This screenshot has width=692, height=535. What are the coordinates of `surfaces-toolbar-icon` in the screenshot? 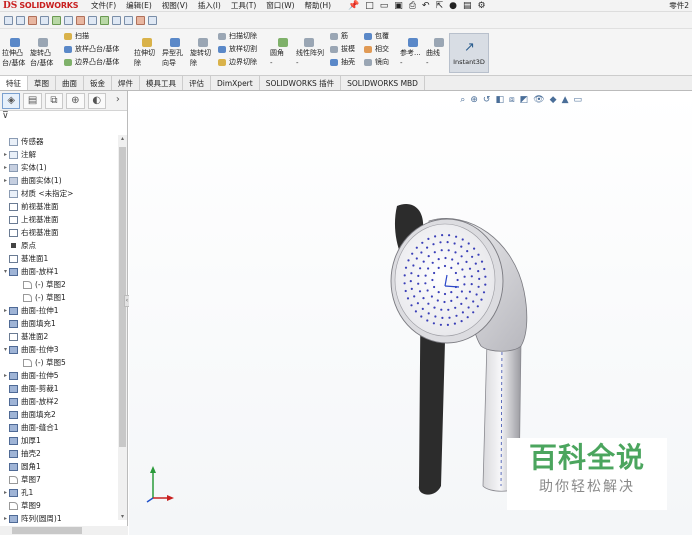 It's located at (44, 20).